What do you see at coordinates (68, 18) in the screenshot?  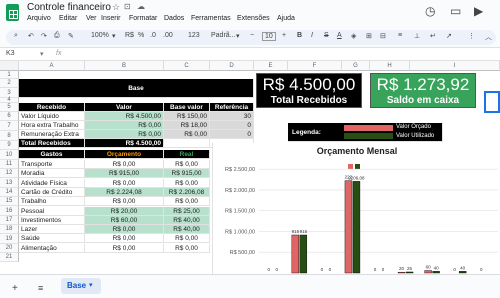 I see `menu-editar: Editar` at bounding box center [68, 18].